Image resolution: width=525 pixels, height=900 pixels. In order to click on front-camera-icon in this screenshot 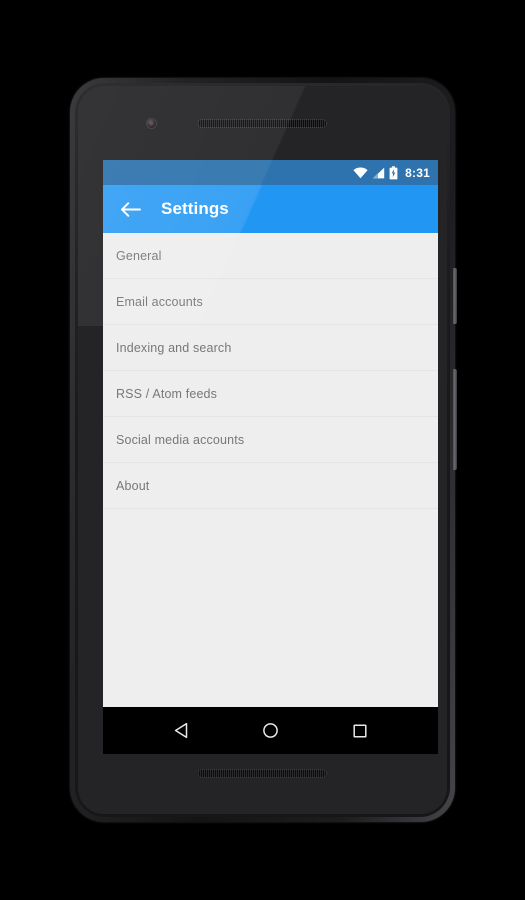, I will do `click(151, 123)`.